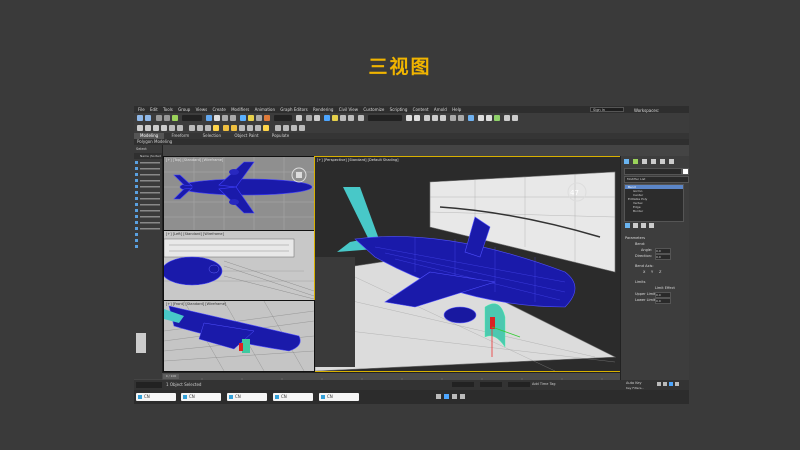  I want to click on taskbar-chip-2: CN, so click(201, 397).